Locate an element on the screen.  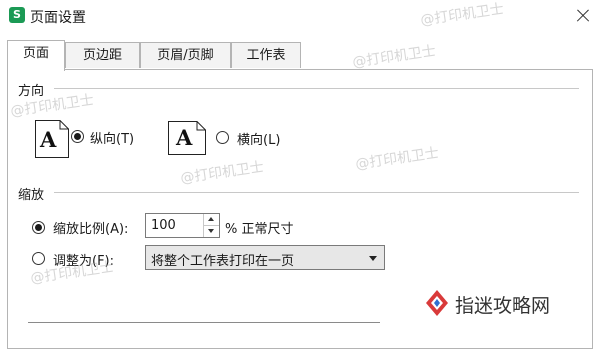
fit-to-label: 调整为(F): is located at coordinates (83, 259).